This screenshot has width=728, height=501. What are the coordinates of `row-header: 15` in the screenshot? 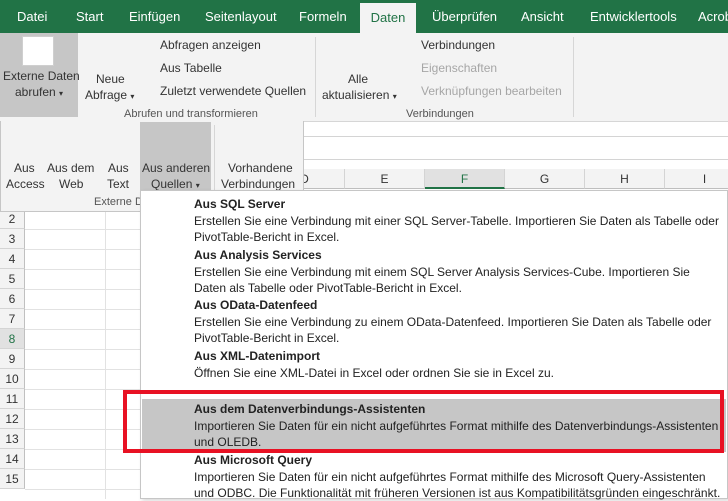 It's located at (12, 479).